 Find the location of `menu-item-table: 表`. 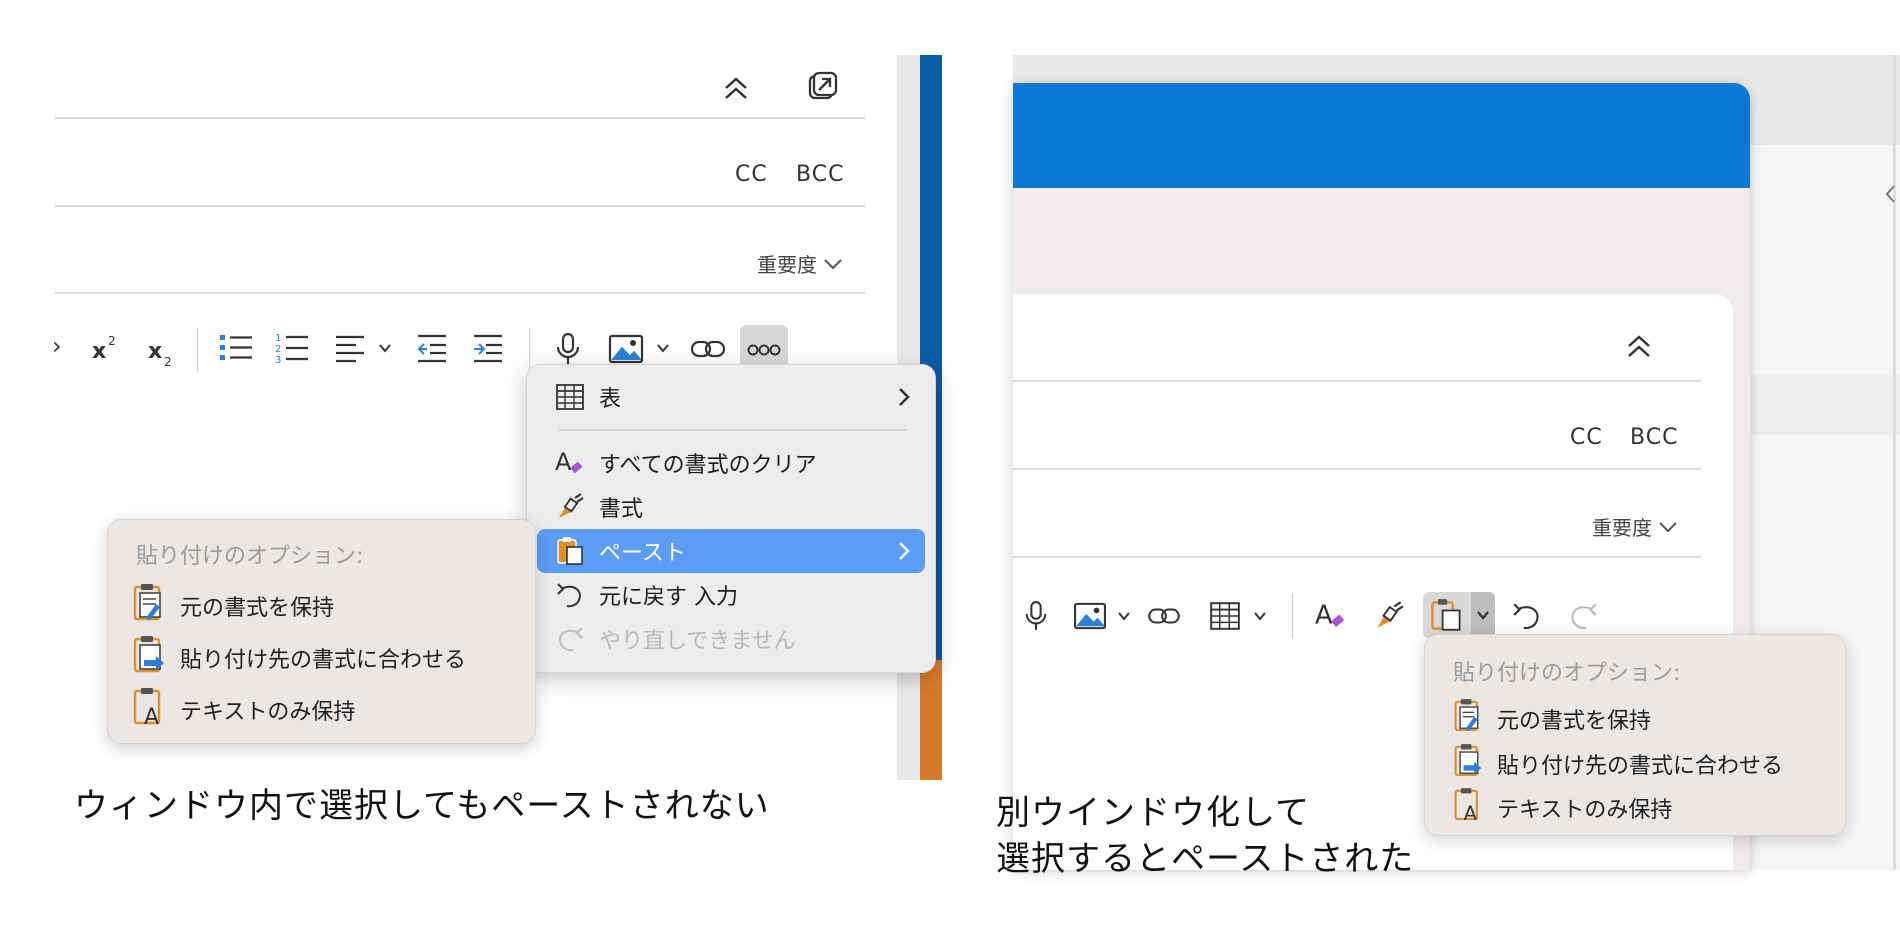

menu-item-table: 表 is located at coordinates (731, 397).